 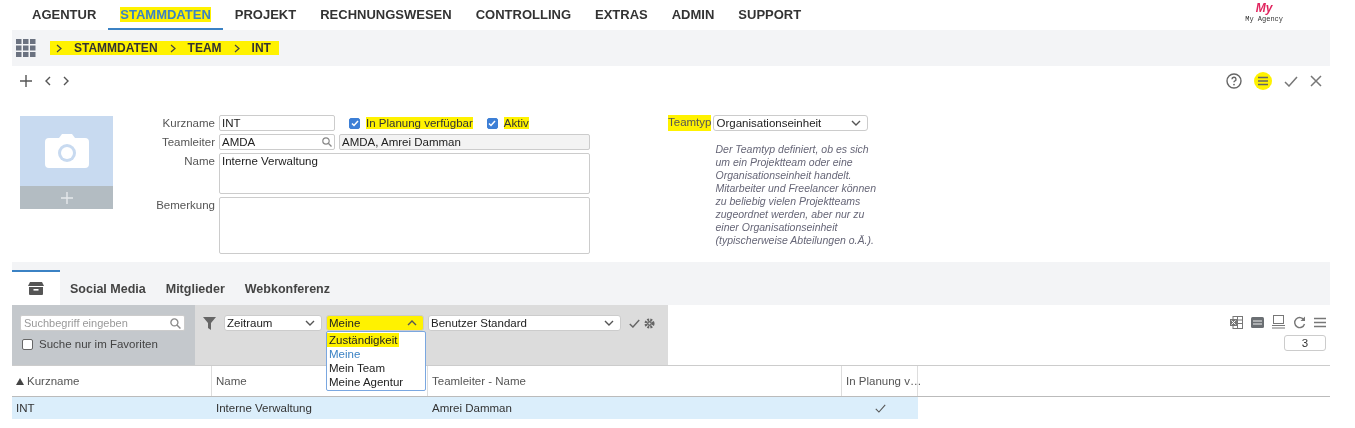 What do you see at coordinates (1234, 81) in the screenshot?
I see `help-icon` at bounding box center [1234, 81].